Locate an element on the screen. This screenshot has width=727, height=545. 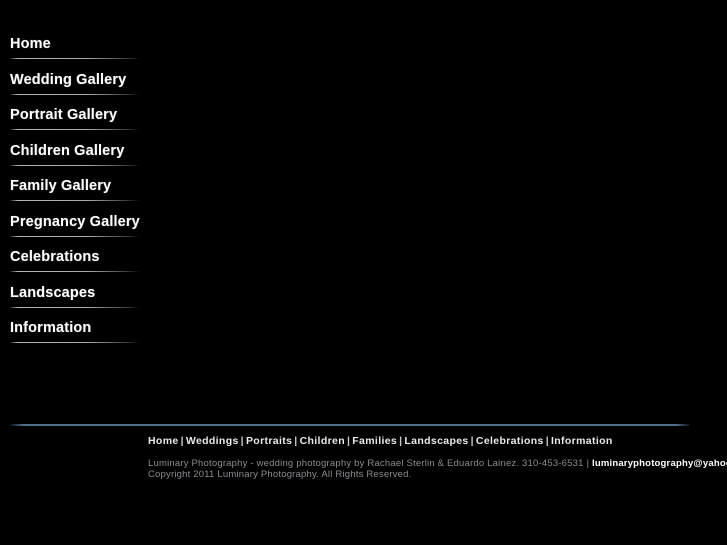
nav-item-portrait-gallery: Portrait Gallery is located at coordinates (80, 125).